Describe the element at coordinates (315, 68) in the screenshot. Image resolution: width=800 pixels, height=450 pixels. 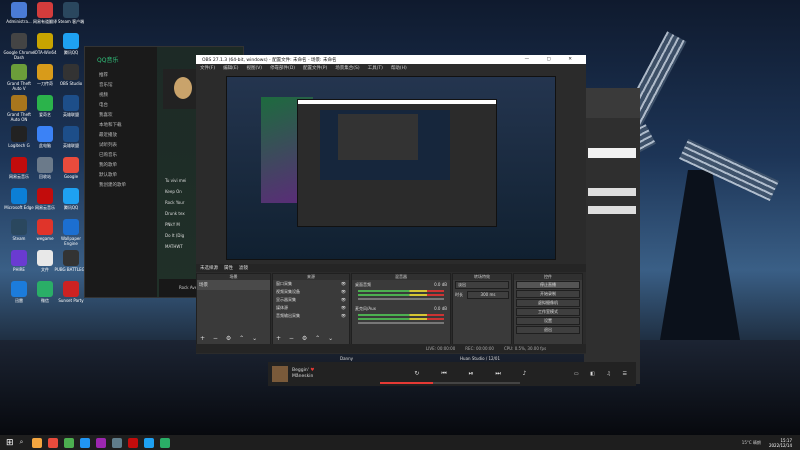
I see `obs-menu-item: 配置文件(P)` at that location.